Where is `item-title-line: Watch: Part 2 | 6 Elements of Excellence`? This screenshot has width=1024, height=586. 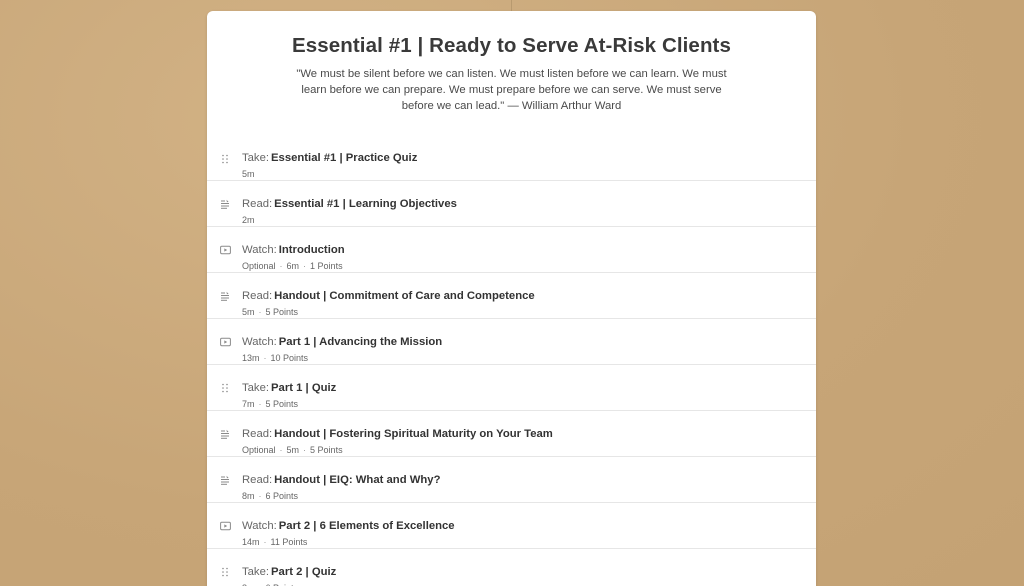
item-title-line: Watch: Part 2 | 6 Elements of Excellence is located at coordinates (348, 526).